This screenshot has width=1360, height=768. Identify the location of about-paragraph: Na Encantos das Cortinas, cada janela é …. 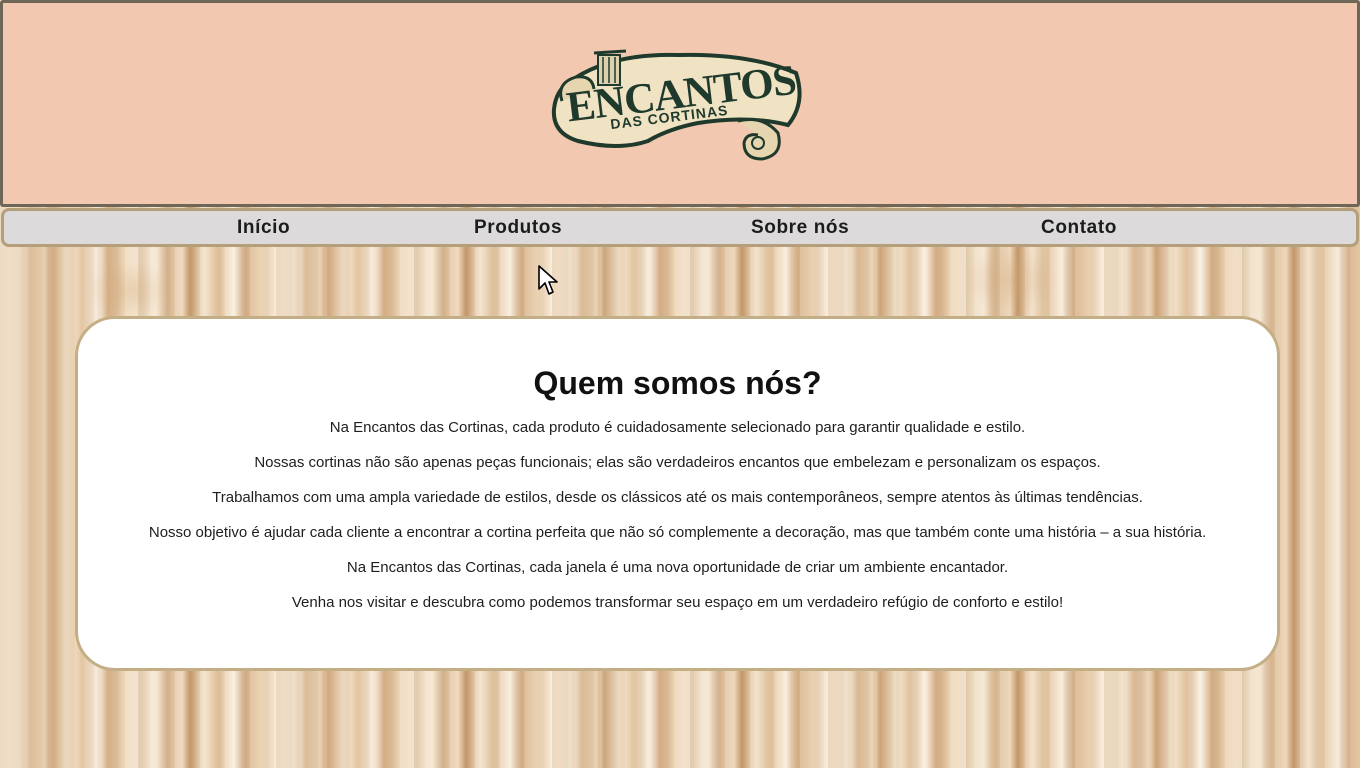
(677, 567).